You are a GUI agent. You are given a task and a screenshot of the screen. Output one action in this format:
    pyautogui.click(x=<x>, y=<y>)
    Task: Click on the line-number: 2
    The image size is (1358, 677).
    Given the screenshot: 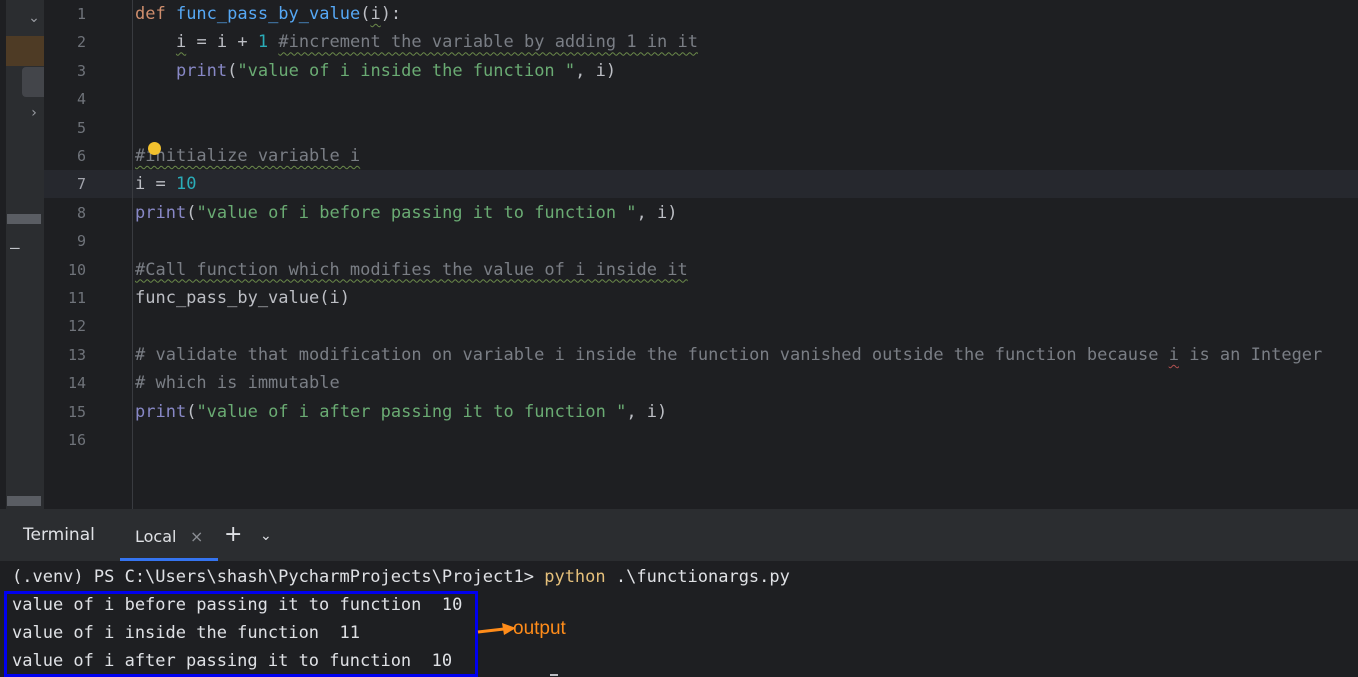 What is the action you would take?
    pyautogui.click(x=81, y=42)
    